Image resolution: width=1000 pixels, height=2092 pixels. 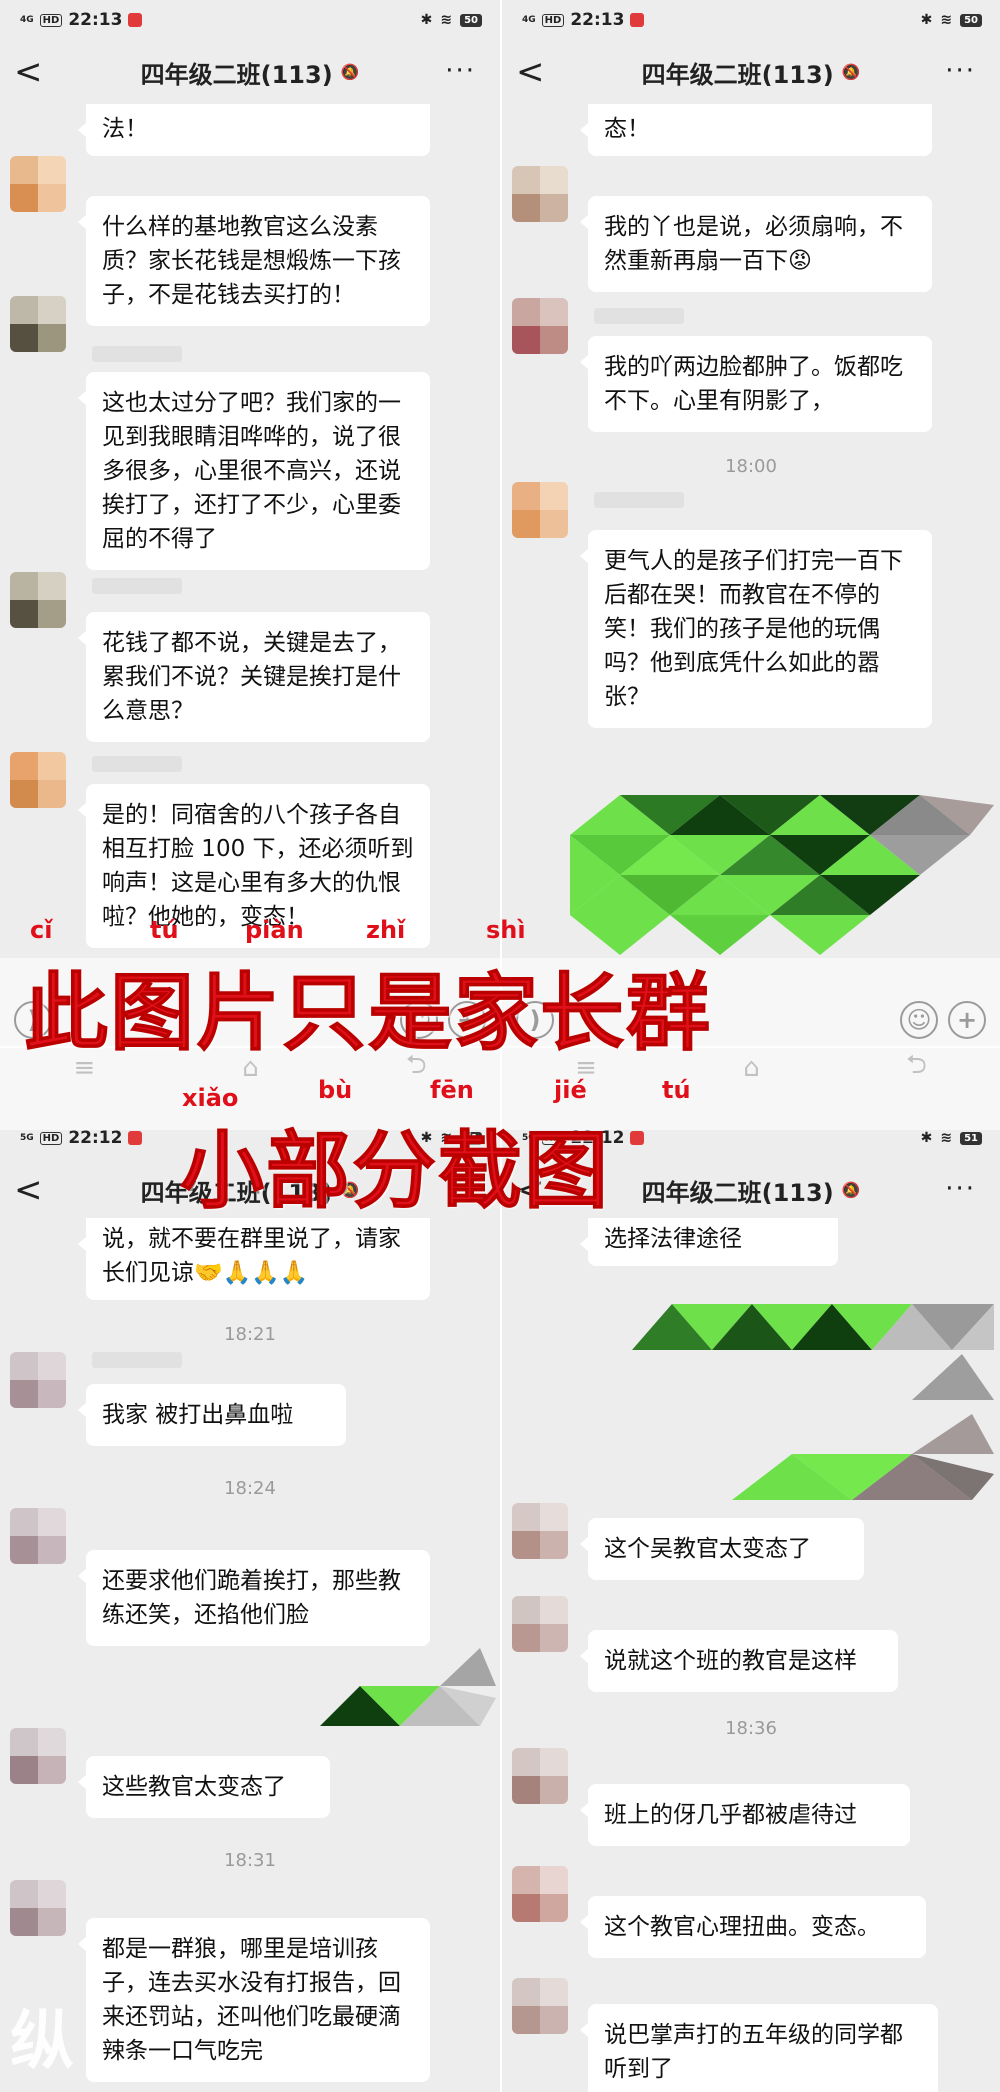 What do you see at coordinates (751, 1018) in the screenshot?
I see `input-toolbar: ) ☺ +` at bounding box center [751, 1018].